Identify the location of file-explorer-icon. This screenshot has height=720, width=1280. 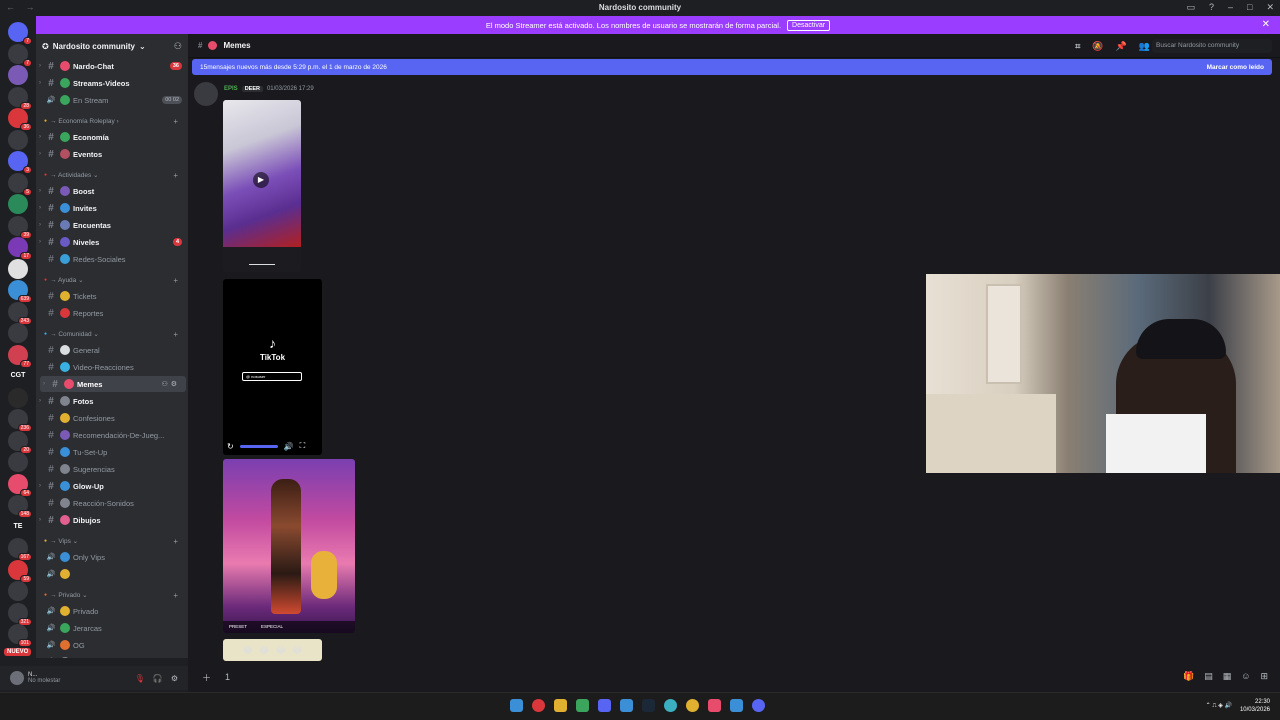
(560, 705).